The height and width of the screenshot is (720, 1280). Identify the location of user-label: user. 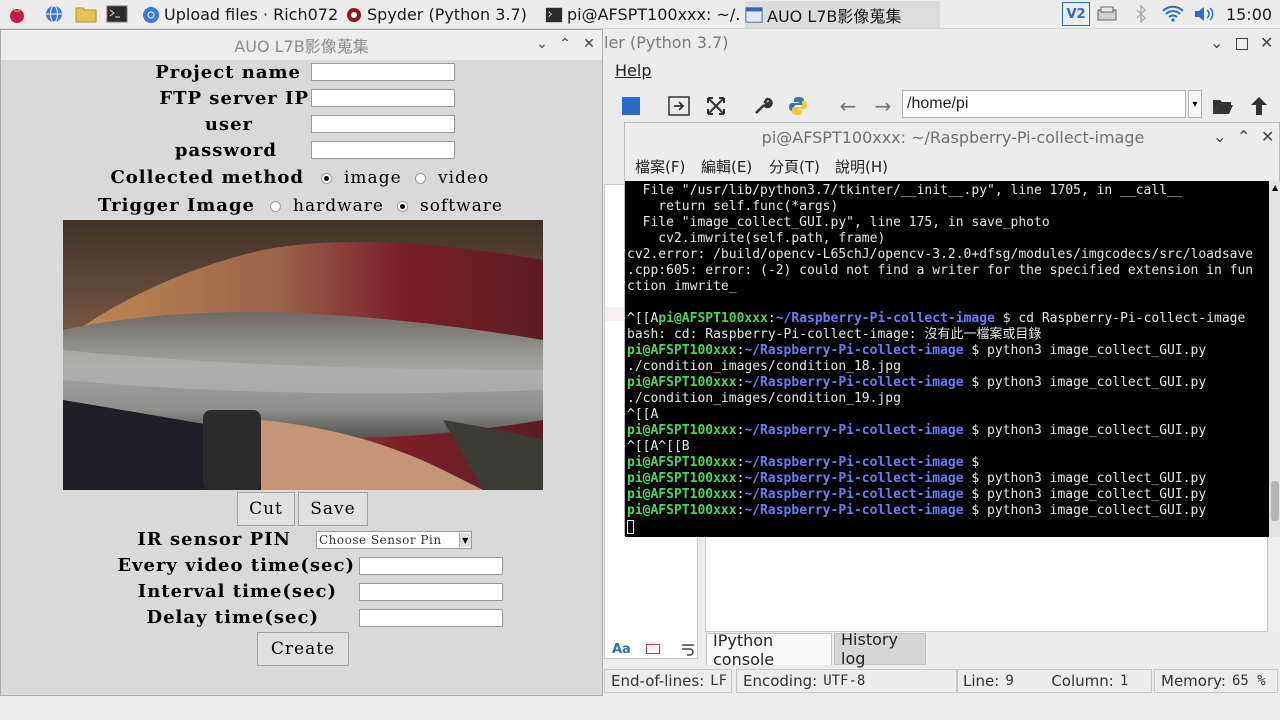
(228, 124).